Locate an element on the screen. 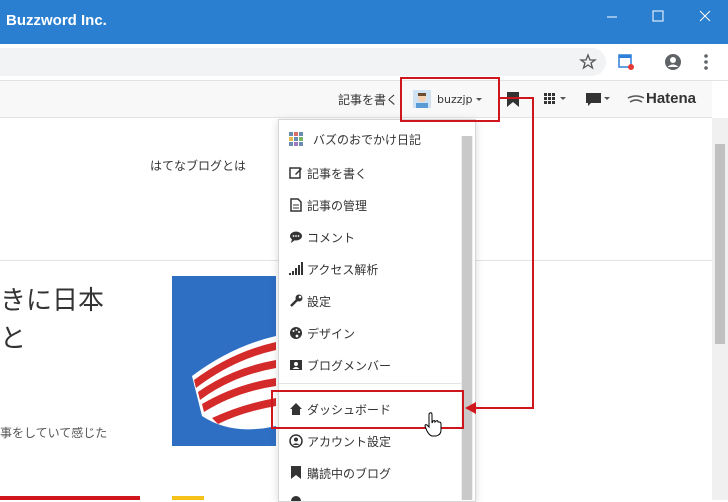 The height and width of the screenshot is (502, 728). menu-scrollbar-thumb is located at coordinates (467, 318).